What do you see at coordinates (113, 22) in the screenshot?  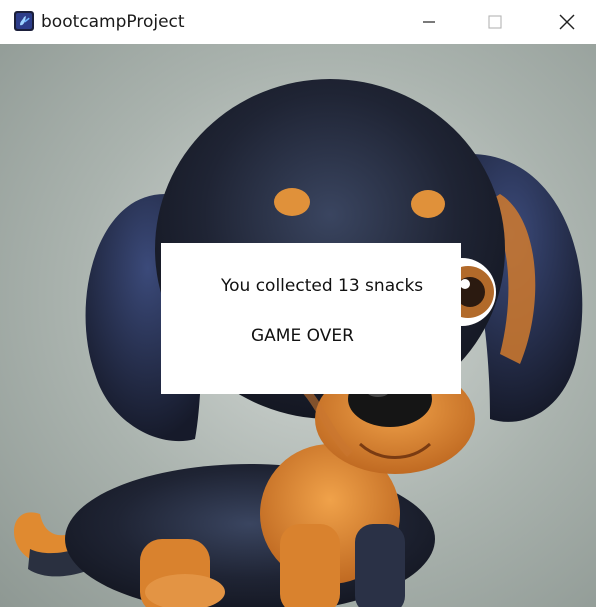 I see `window-title: bootcampProject` at bounding box center [113, 22].